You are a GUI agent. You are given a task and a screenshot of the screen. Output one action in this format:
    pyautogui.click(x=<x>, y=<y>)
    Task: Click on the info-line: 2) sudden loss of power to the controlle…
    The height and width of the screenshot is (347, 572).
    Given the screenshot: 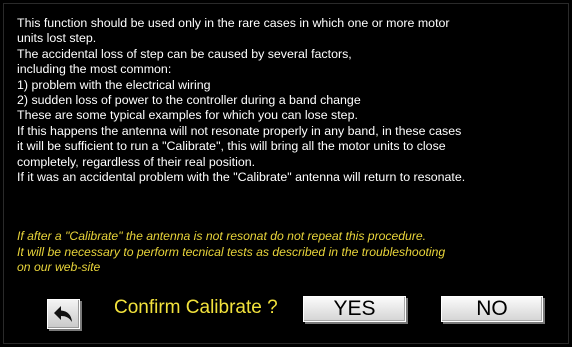 What is the action you would take?
    pyautogui.click(x=189, y=100)
    